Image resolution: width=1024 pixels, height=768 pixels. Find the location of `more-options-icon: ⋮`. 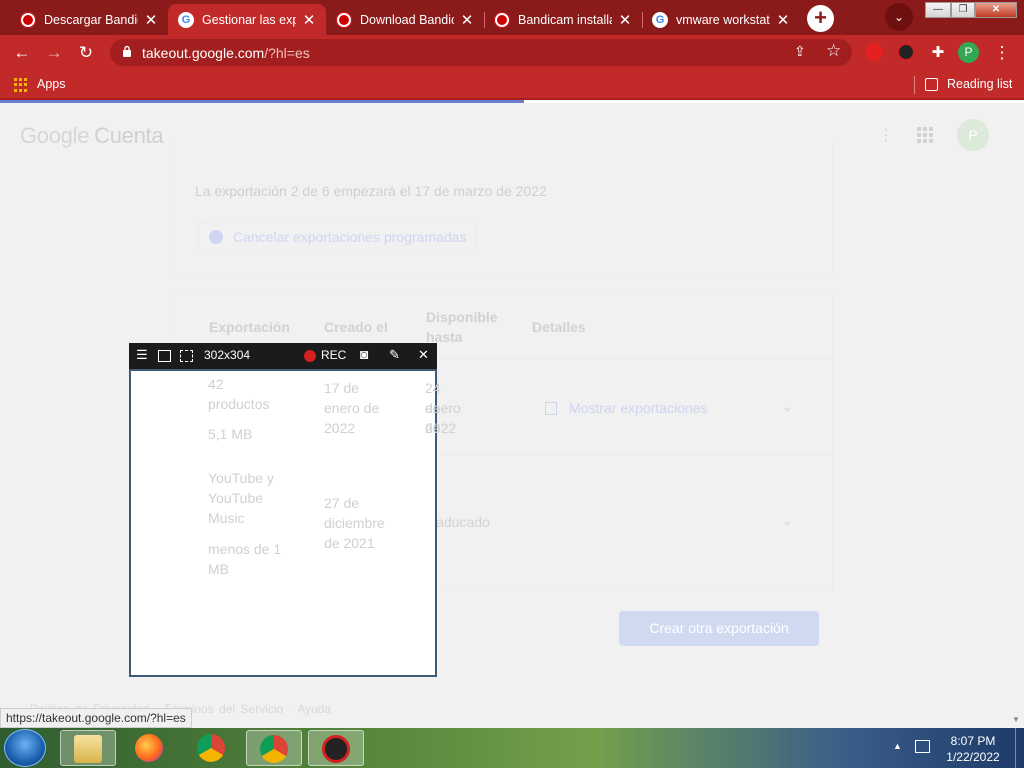

more-options-icon: ⋮ is located at coordinates (886, 135).